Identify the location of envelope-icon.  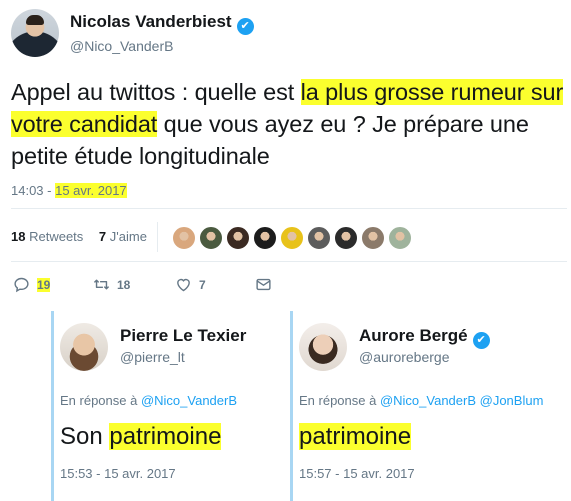
(263, 284).